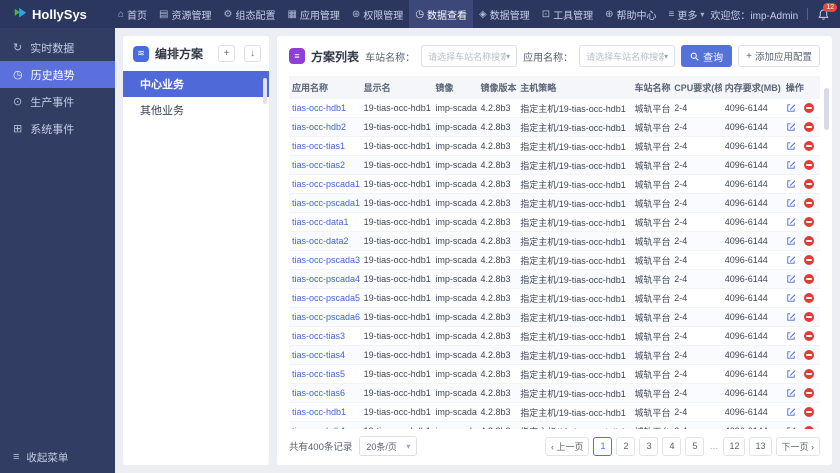  What do you see at coordinates (827, 11) in the screenshot?
I see `notifications-bell-icon: 12` at bounding box center [827, 11].